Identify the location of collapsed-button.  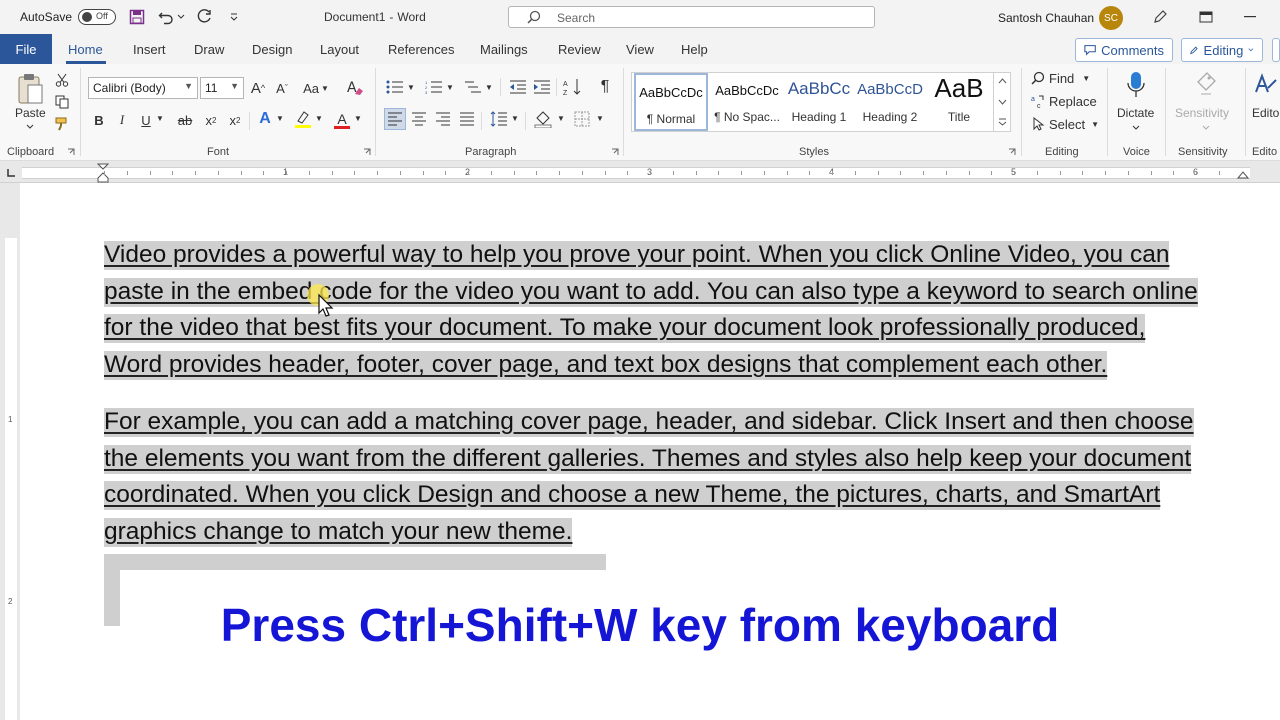
(1276, 50).